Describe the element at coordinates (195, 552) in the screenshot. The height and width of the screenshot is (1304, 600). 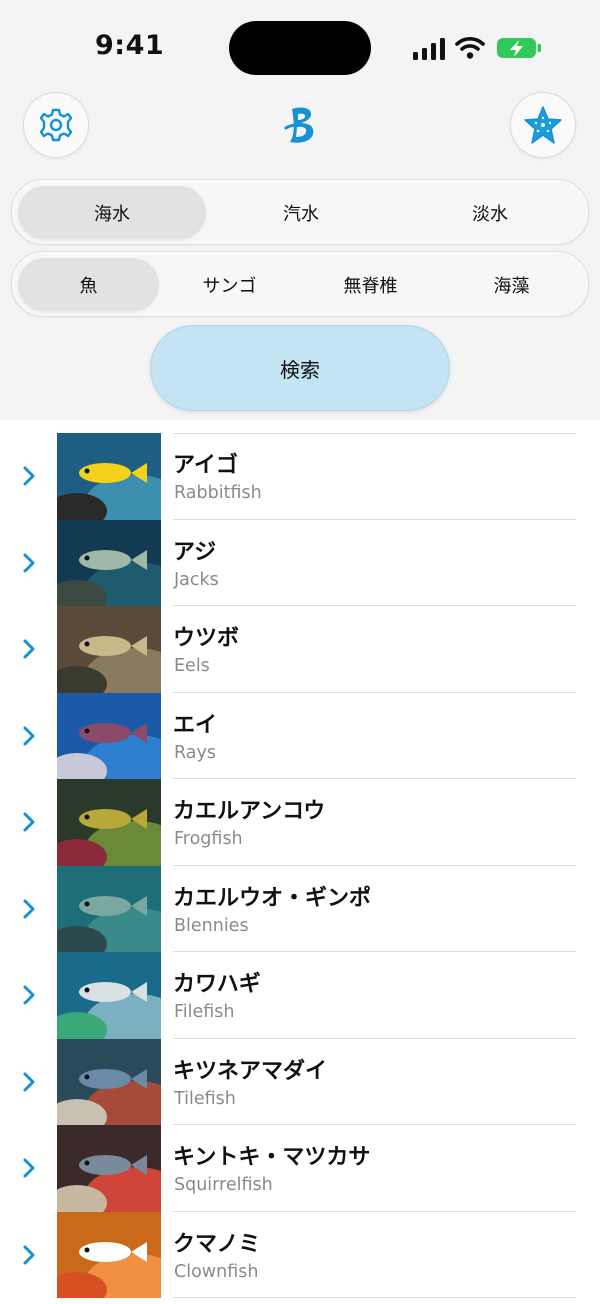
I see `fish-name-ja: アジ` at that location.